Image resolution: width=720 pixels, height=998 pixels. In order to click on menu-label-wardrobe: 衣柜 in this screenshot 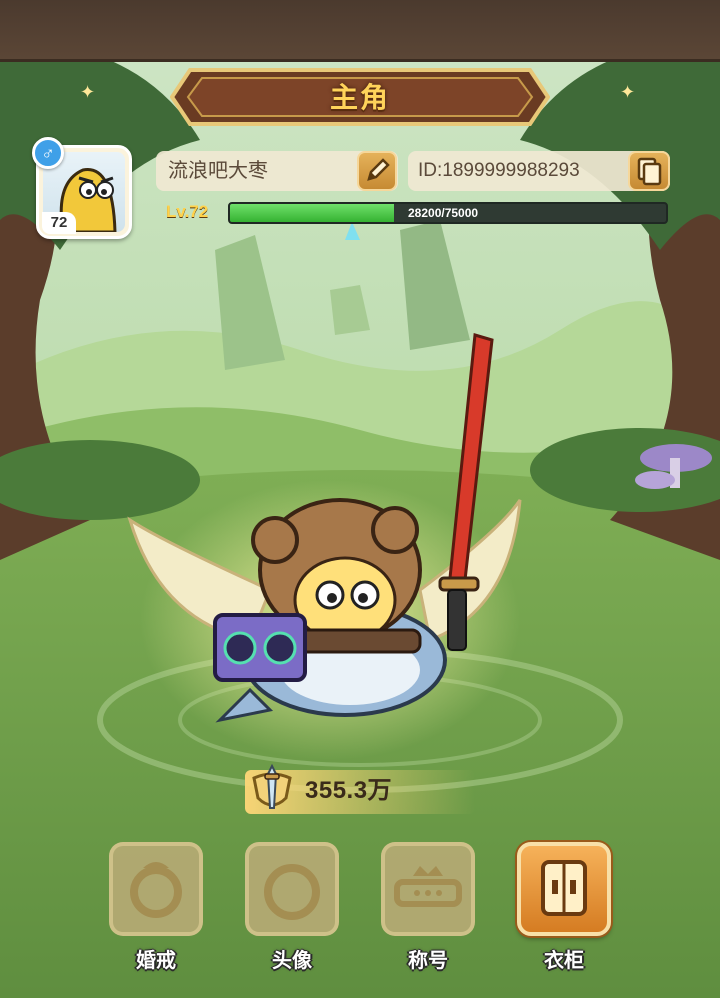, I will do `click(564, 961)`.